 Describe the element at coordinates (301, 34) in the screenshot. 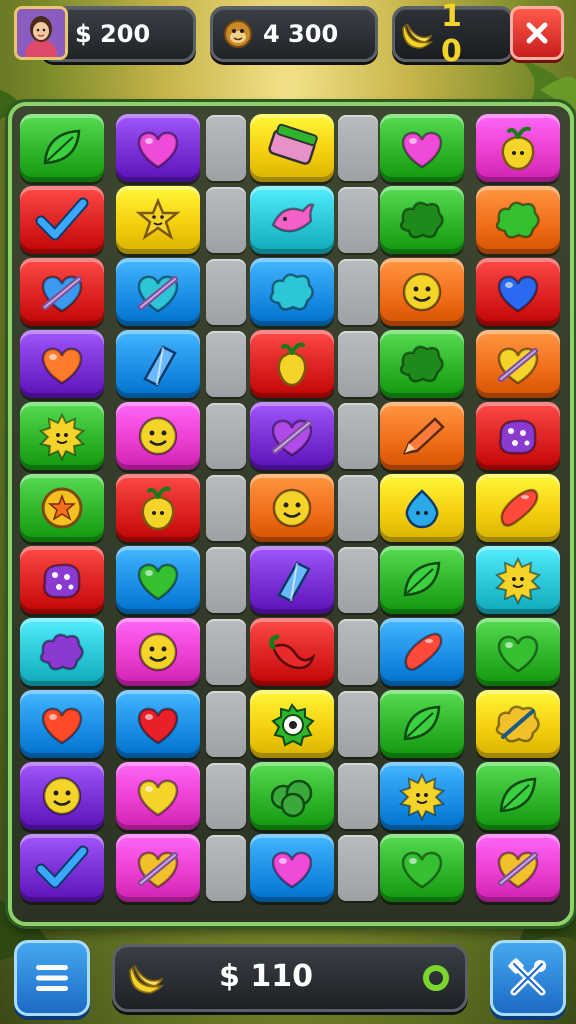

I see `score-value: 4 300` at that location.